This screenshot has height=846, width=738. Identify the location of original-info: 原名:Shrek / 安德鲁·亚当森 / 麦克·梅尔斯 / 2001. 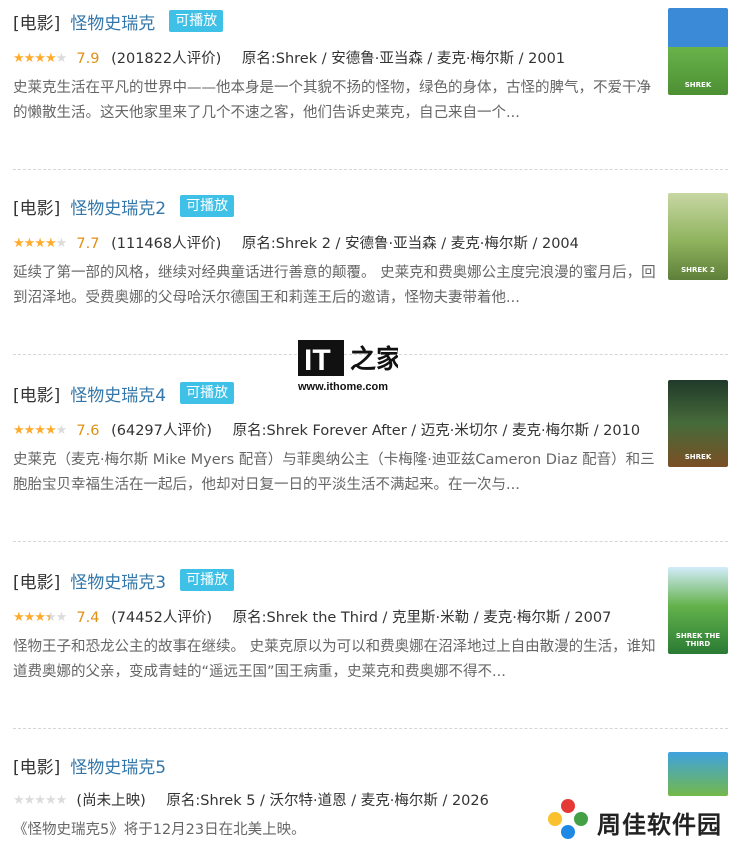
(403, 59).